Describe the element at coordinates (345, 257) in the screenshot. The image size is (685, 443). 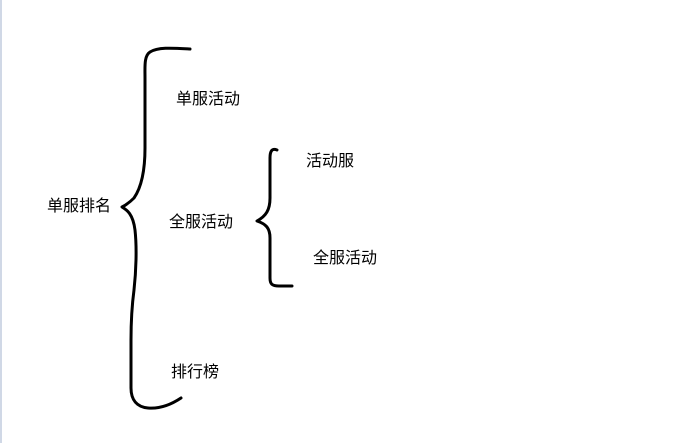
I see `grandchild-node-label-2: 全服活动` at that location.